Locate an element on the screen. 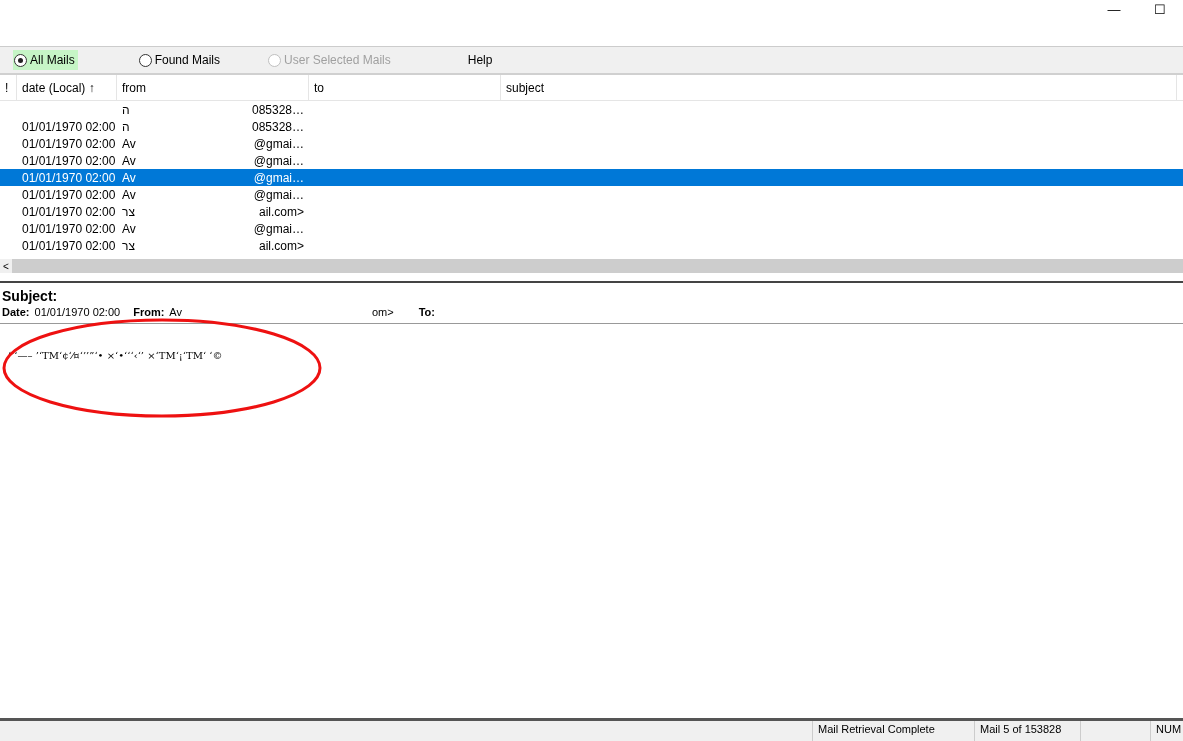 This screenshot has width=1183, height=741. horizontal-scrollbar: < is located at coordinates (591, 266).